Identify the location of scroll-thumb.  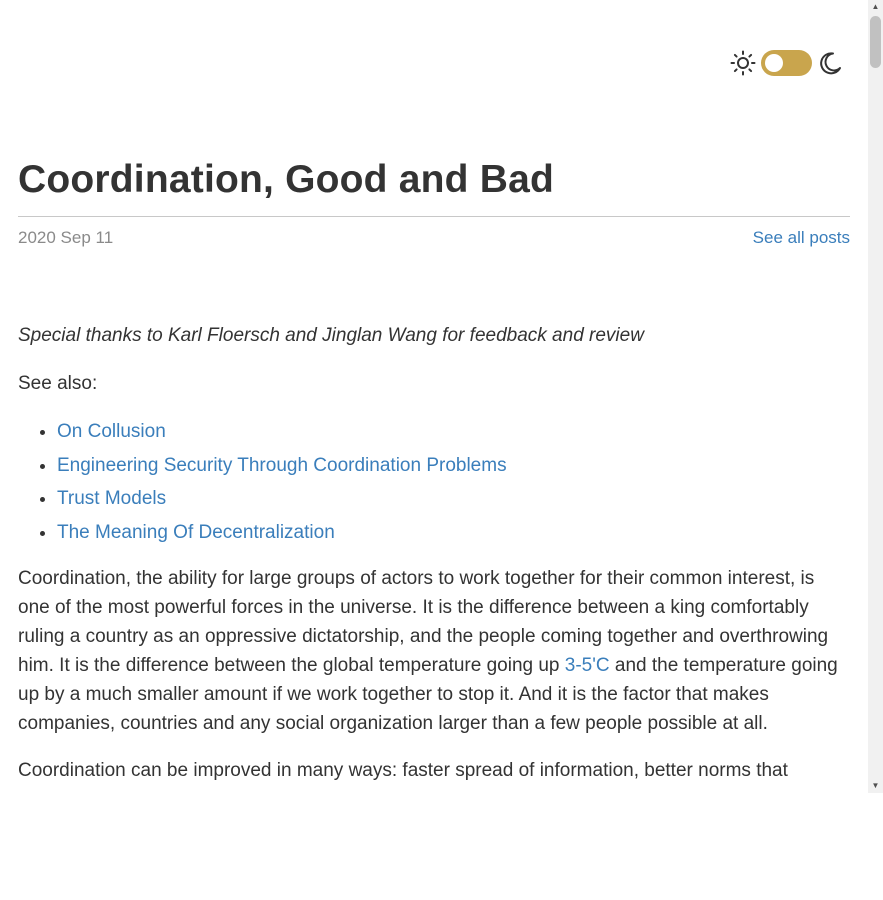
(875, 42).